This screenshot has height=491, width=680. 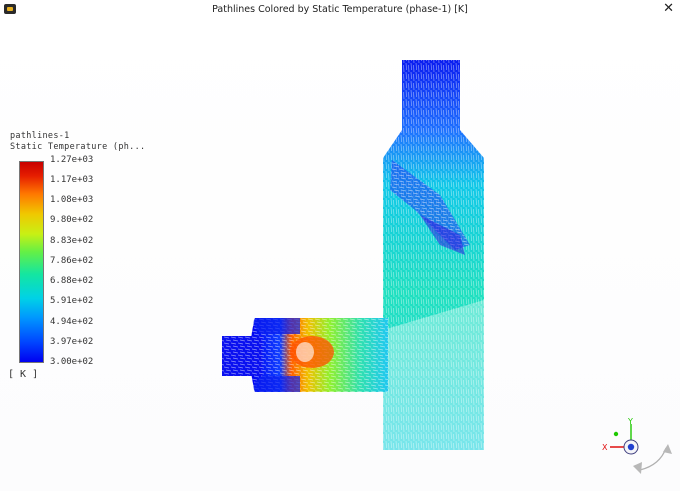 I want to click on triad-x-label: X, so click(x=605, y=447).